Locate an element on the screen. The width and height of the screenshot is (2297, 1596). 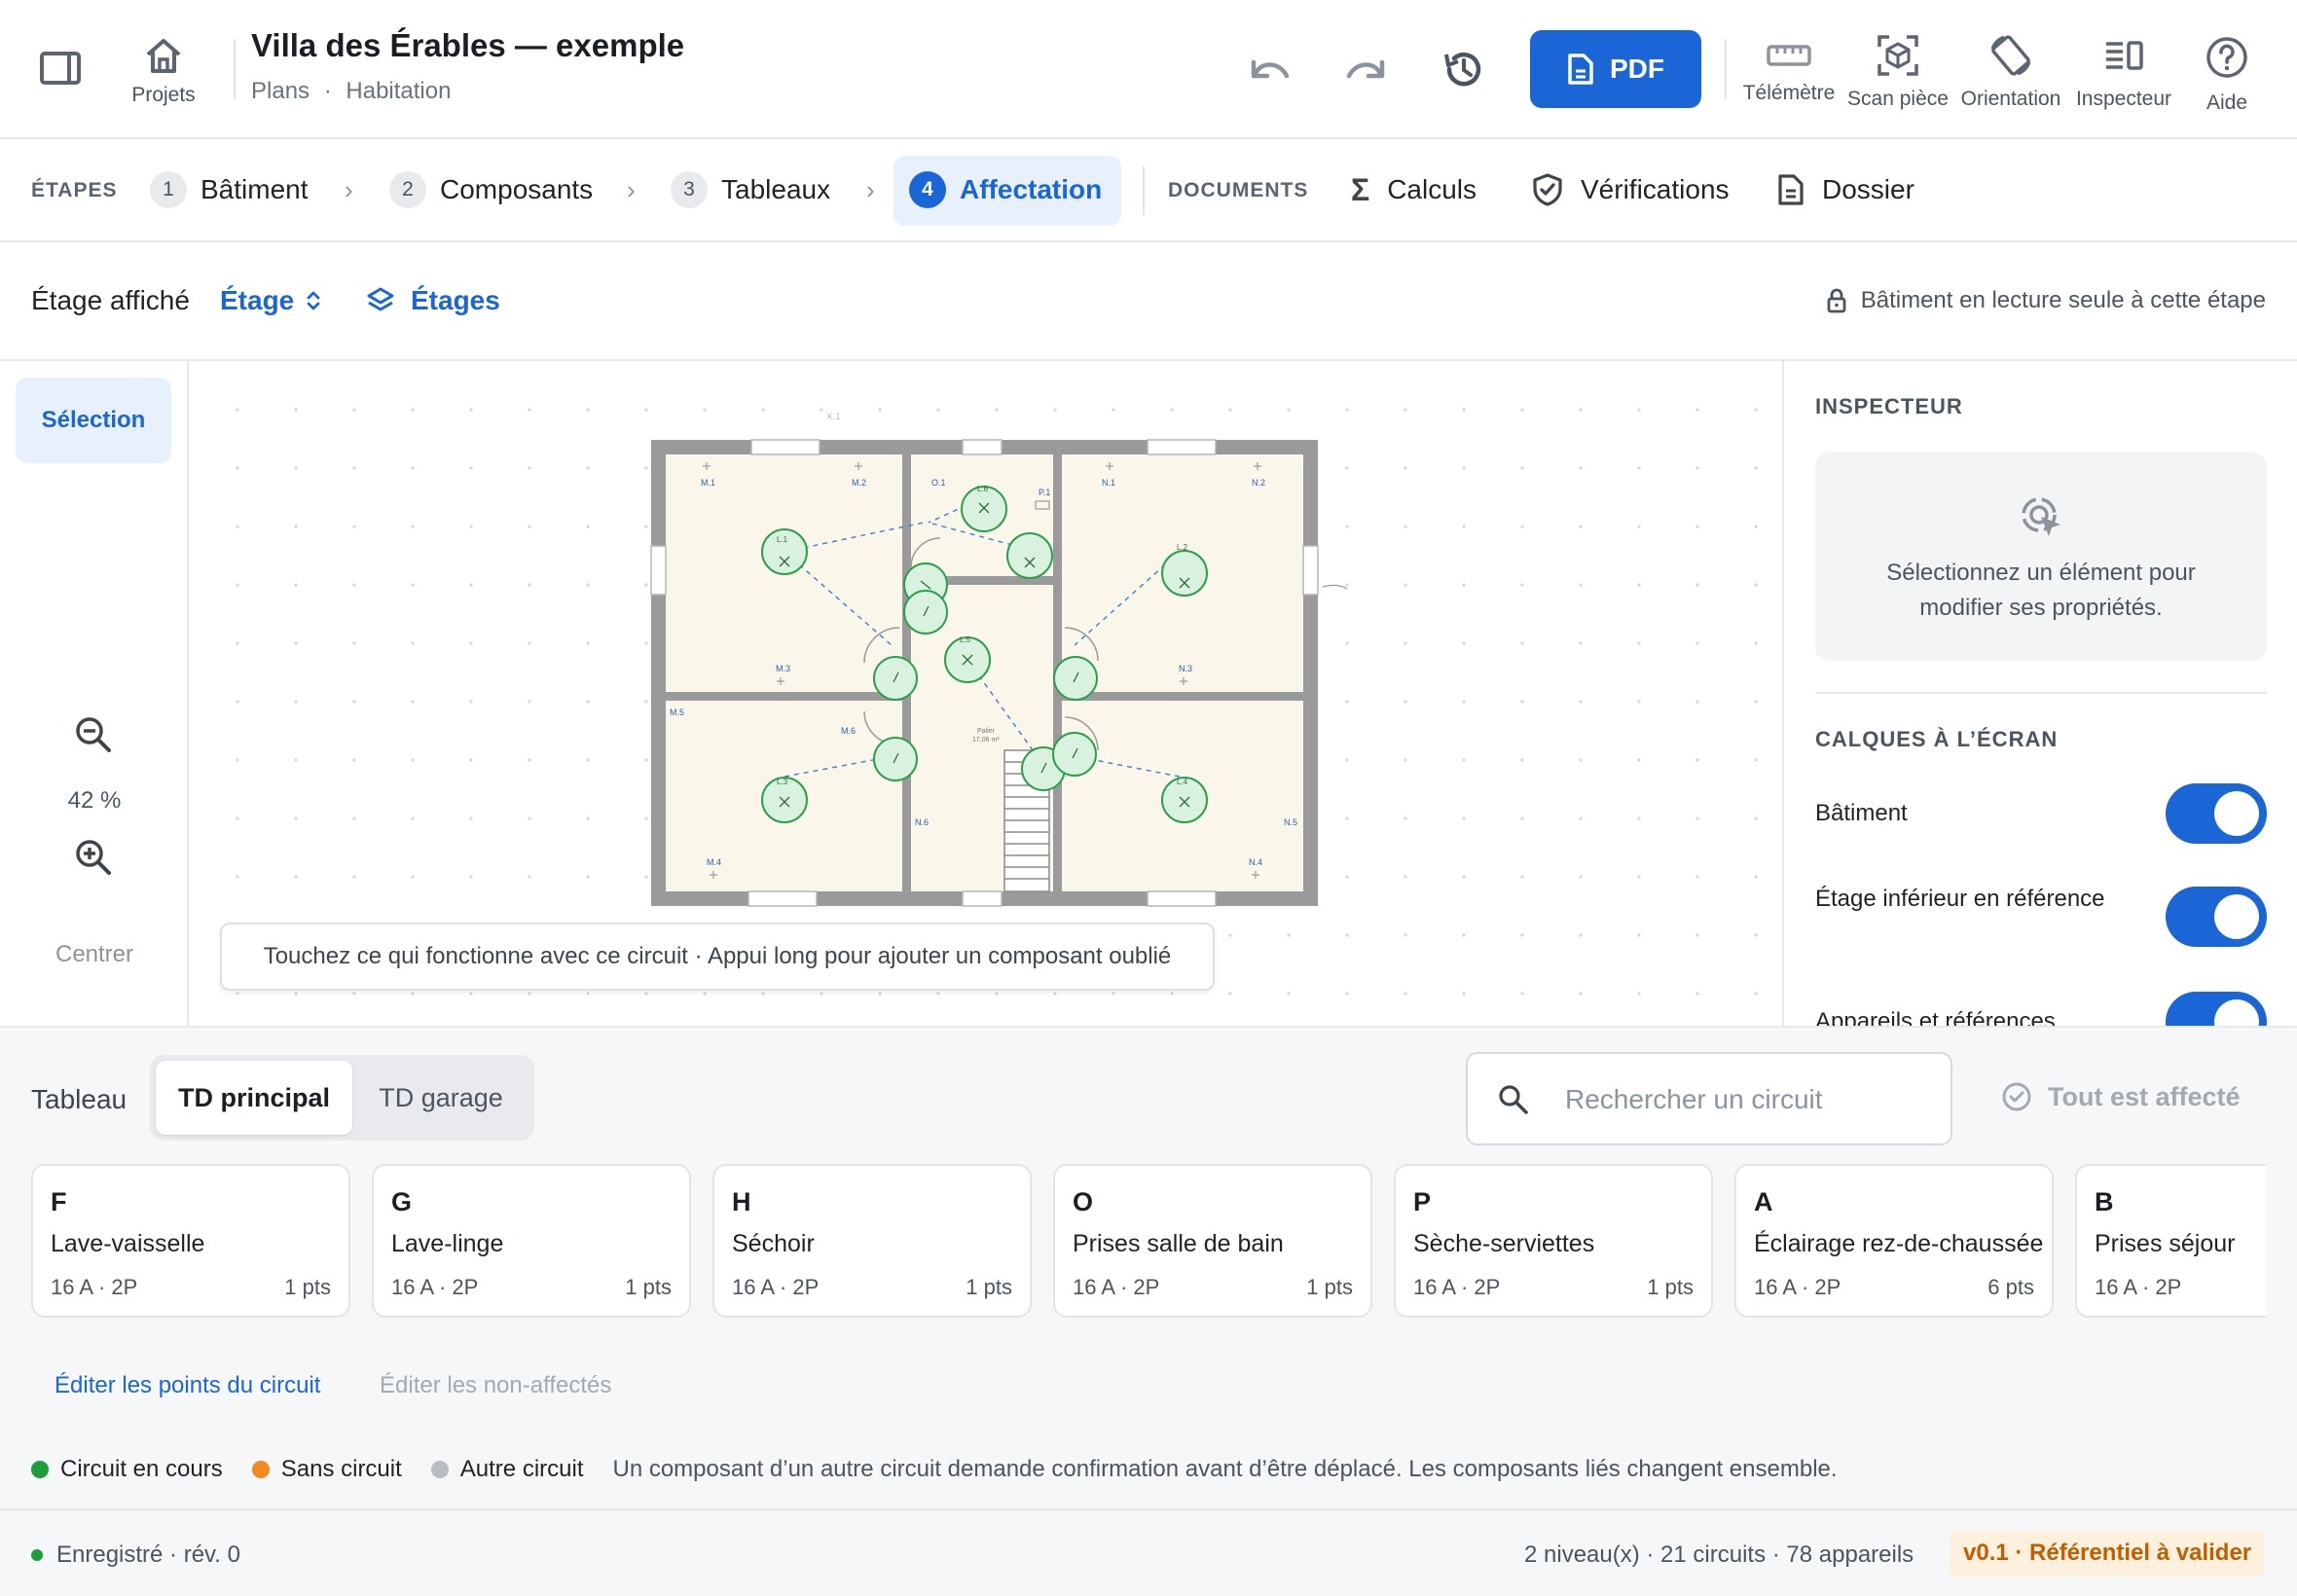
check-circle-icon is located at coordinates (2016, 1096).